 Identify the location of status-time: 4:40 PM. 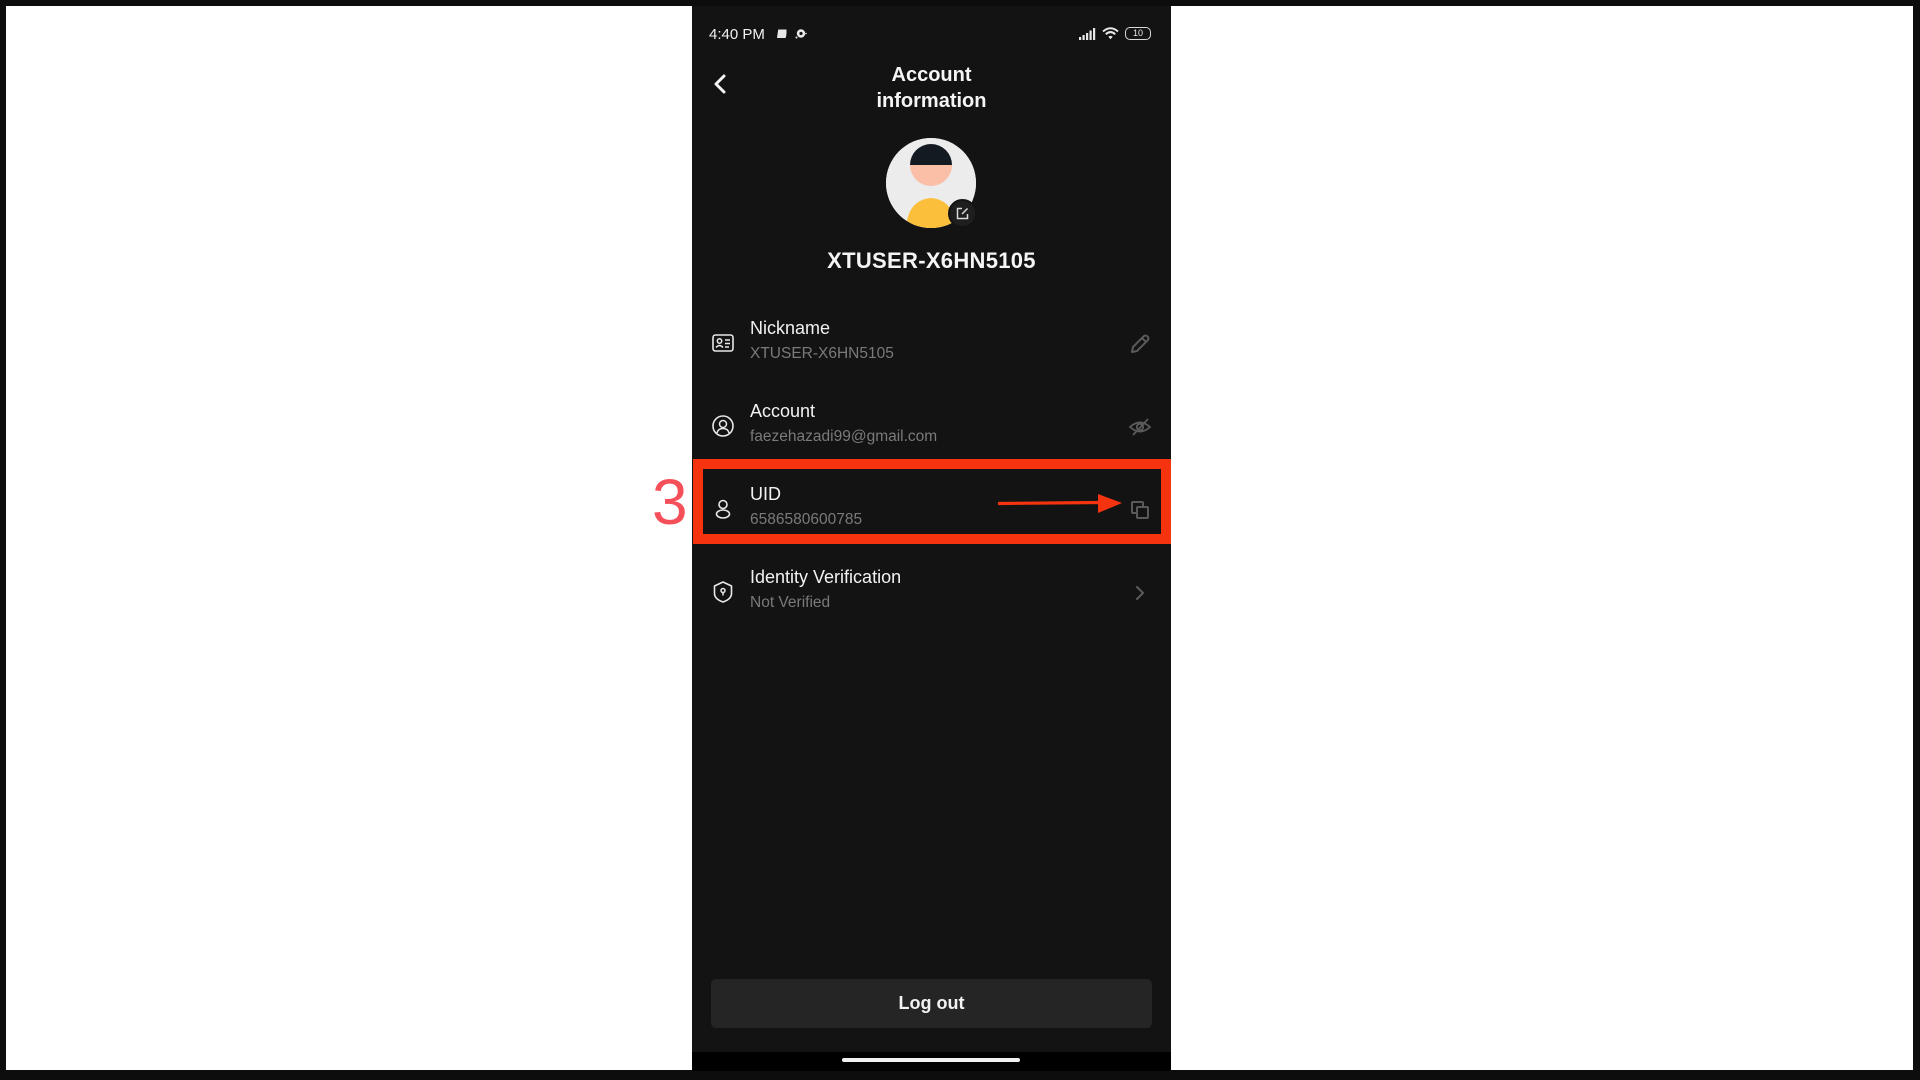
(737, 34).